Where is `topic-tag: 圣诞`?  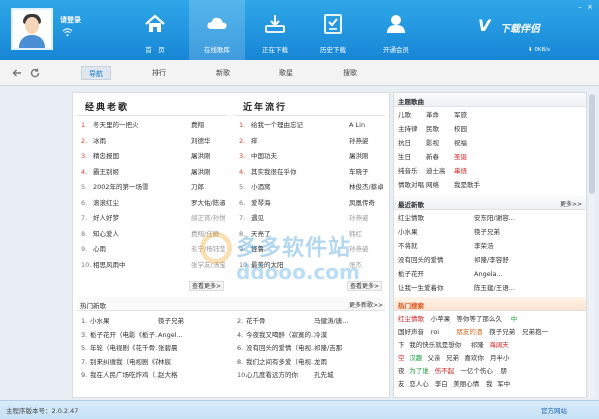
topic-tag: 圣诞 is located at coordinates (460, 157).